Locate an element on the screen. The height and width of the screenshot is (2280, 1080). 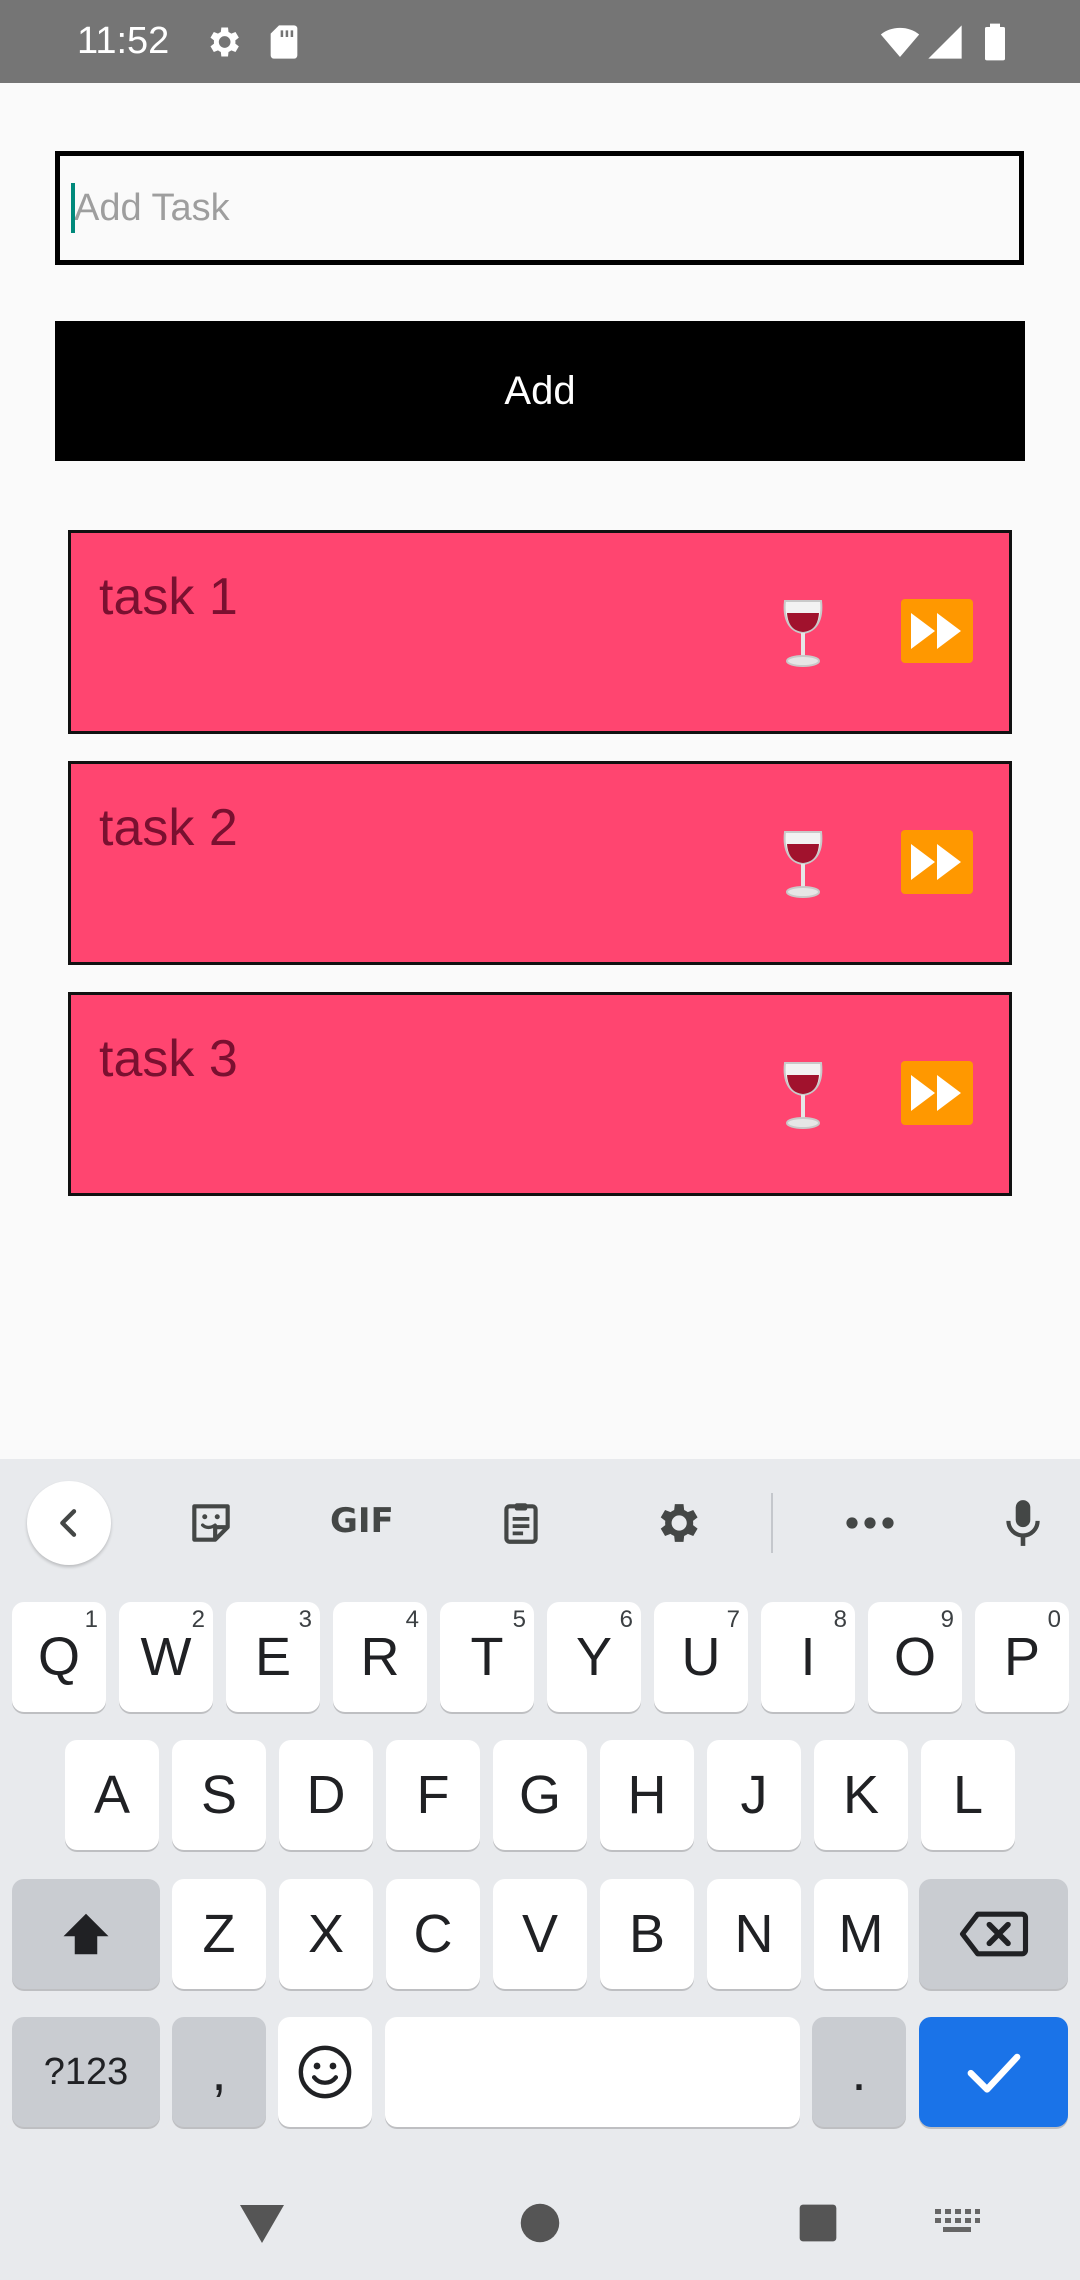
key-label: F is located at coordinates (433, 1795).